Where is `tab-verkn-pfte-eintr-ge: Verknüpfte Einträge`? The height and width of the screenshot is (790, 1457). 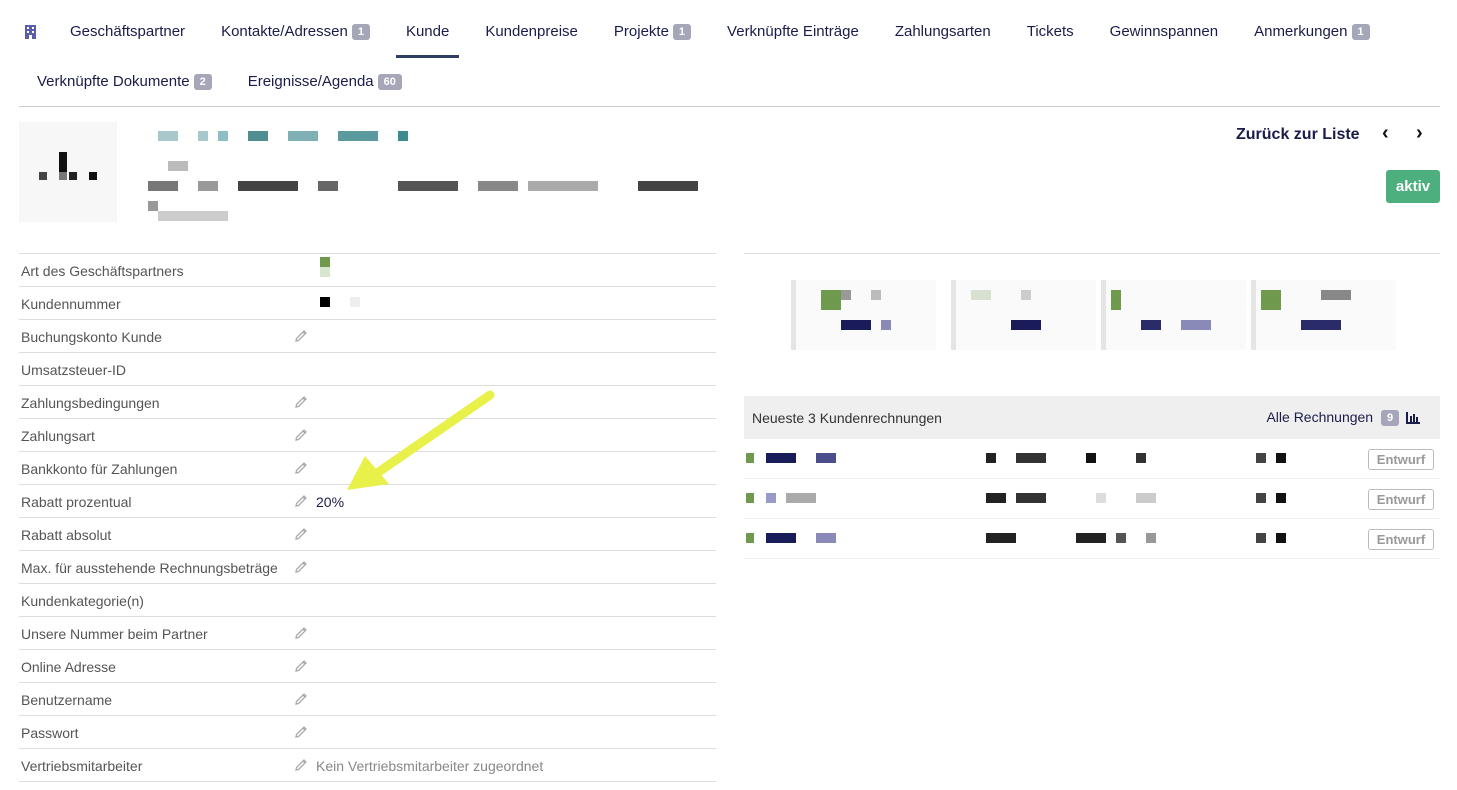 tab-verkn-pfte-eintr-ge: Verknüpfte Einträge is located at coordinates (793, 32).